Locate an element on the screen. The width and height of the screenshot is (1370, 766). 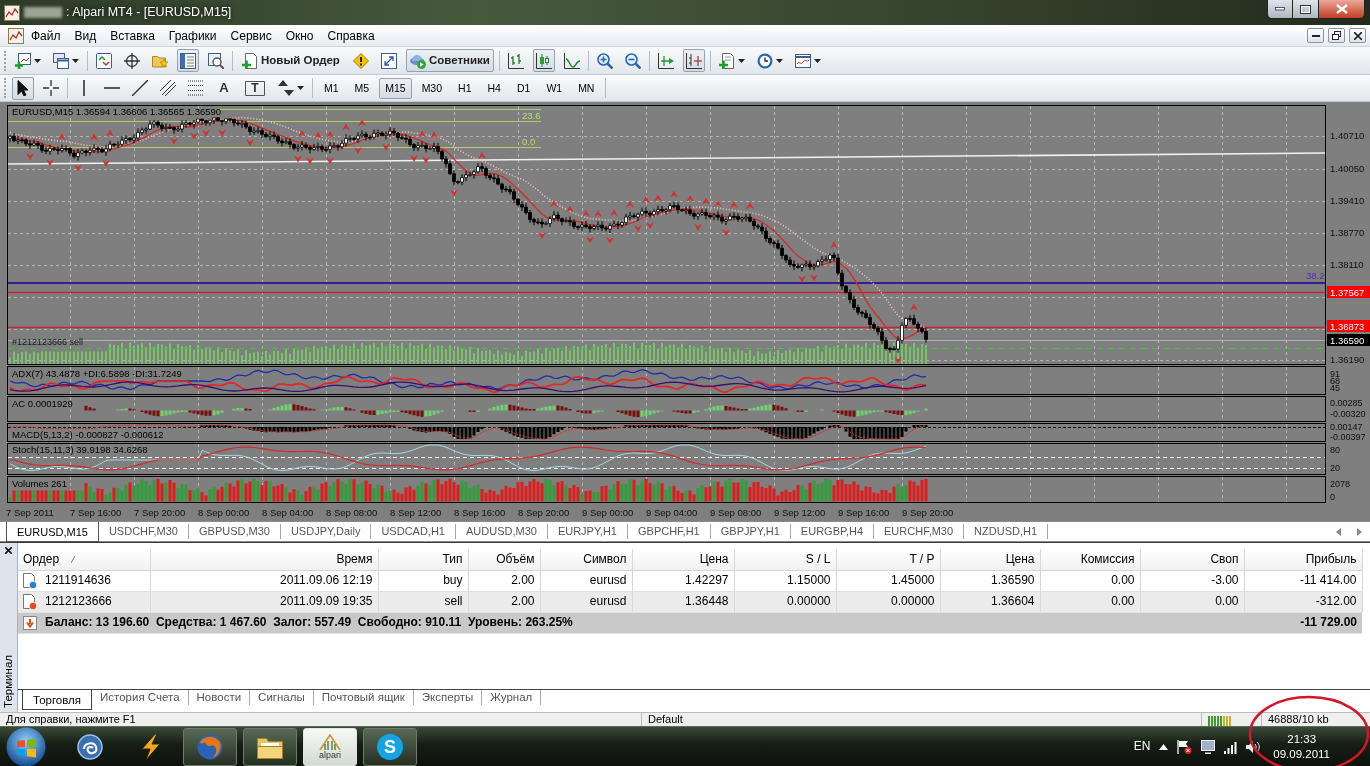
column-header: Объём is located at coordinates (504, 559).